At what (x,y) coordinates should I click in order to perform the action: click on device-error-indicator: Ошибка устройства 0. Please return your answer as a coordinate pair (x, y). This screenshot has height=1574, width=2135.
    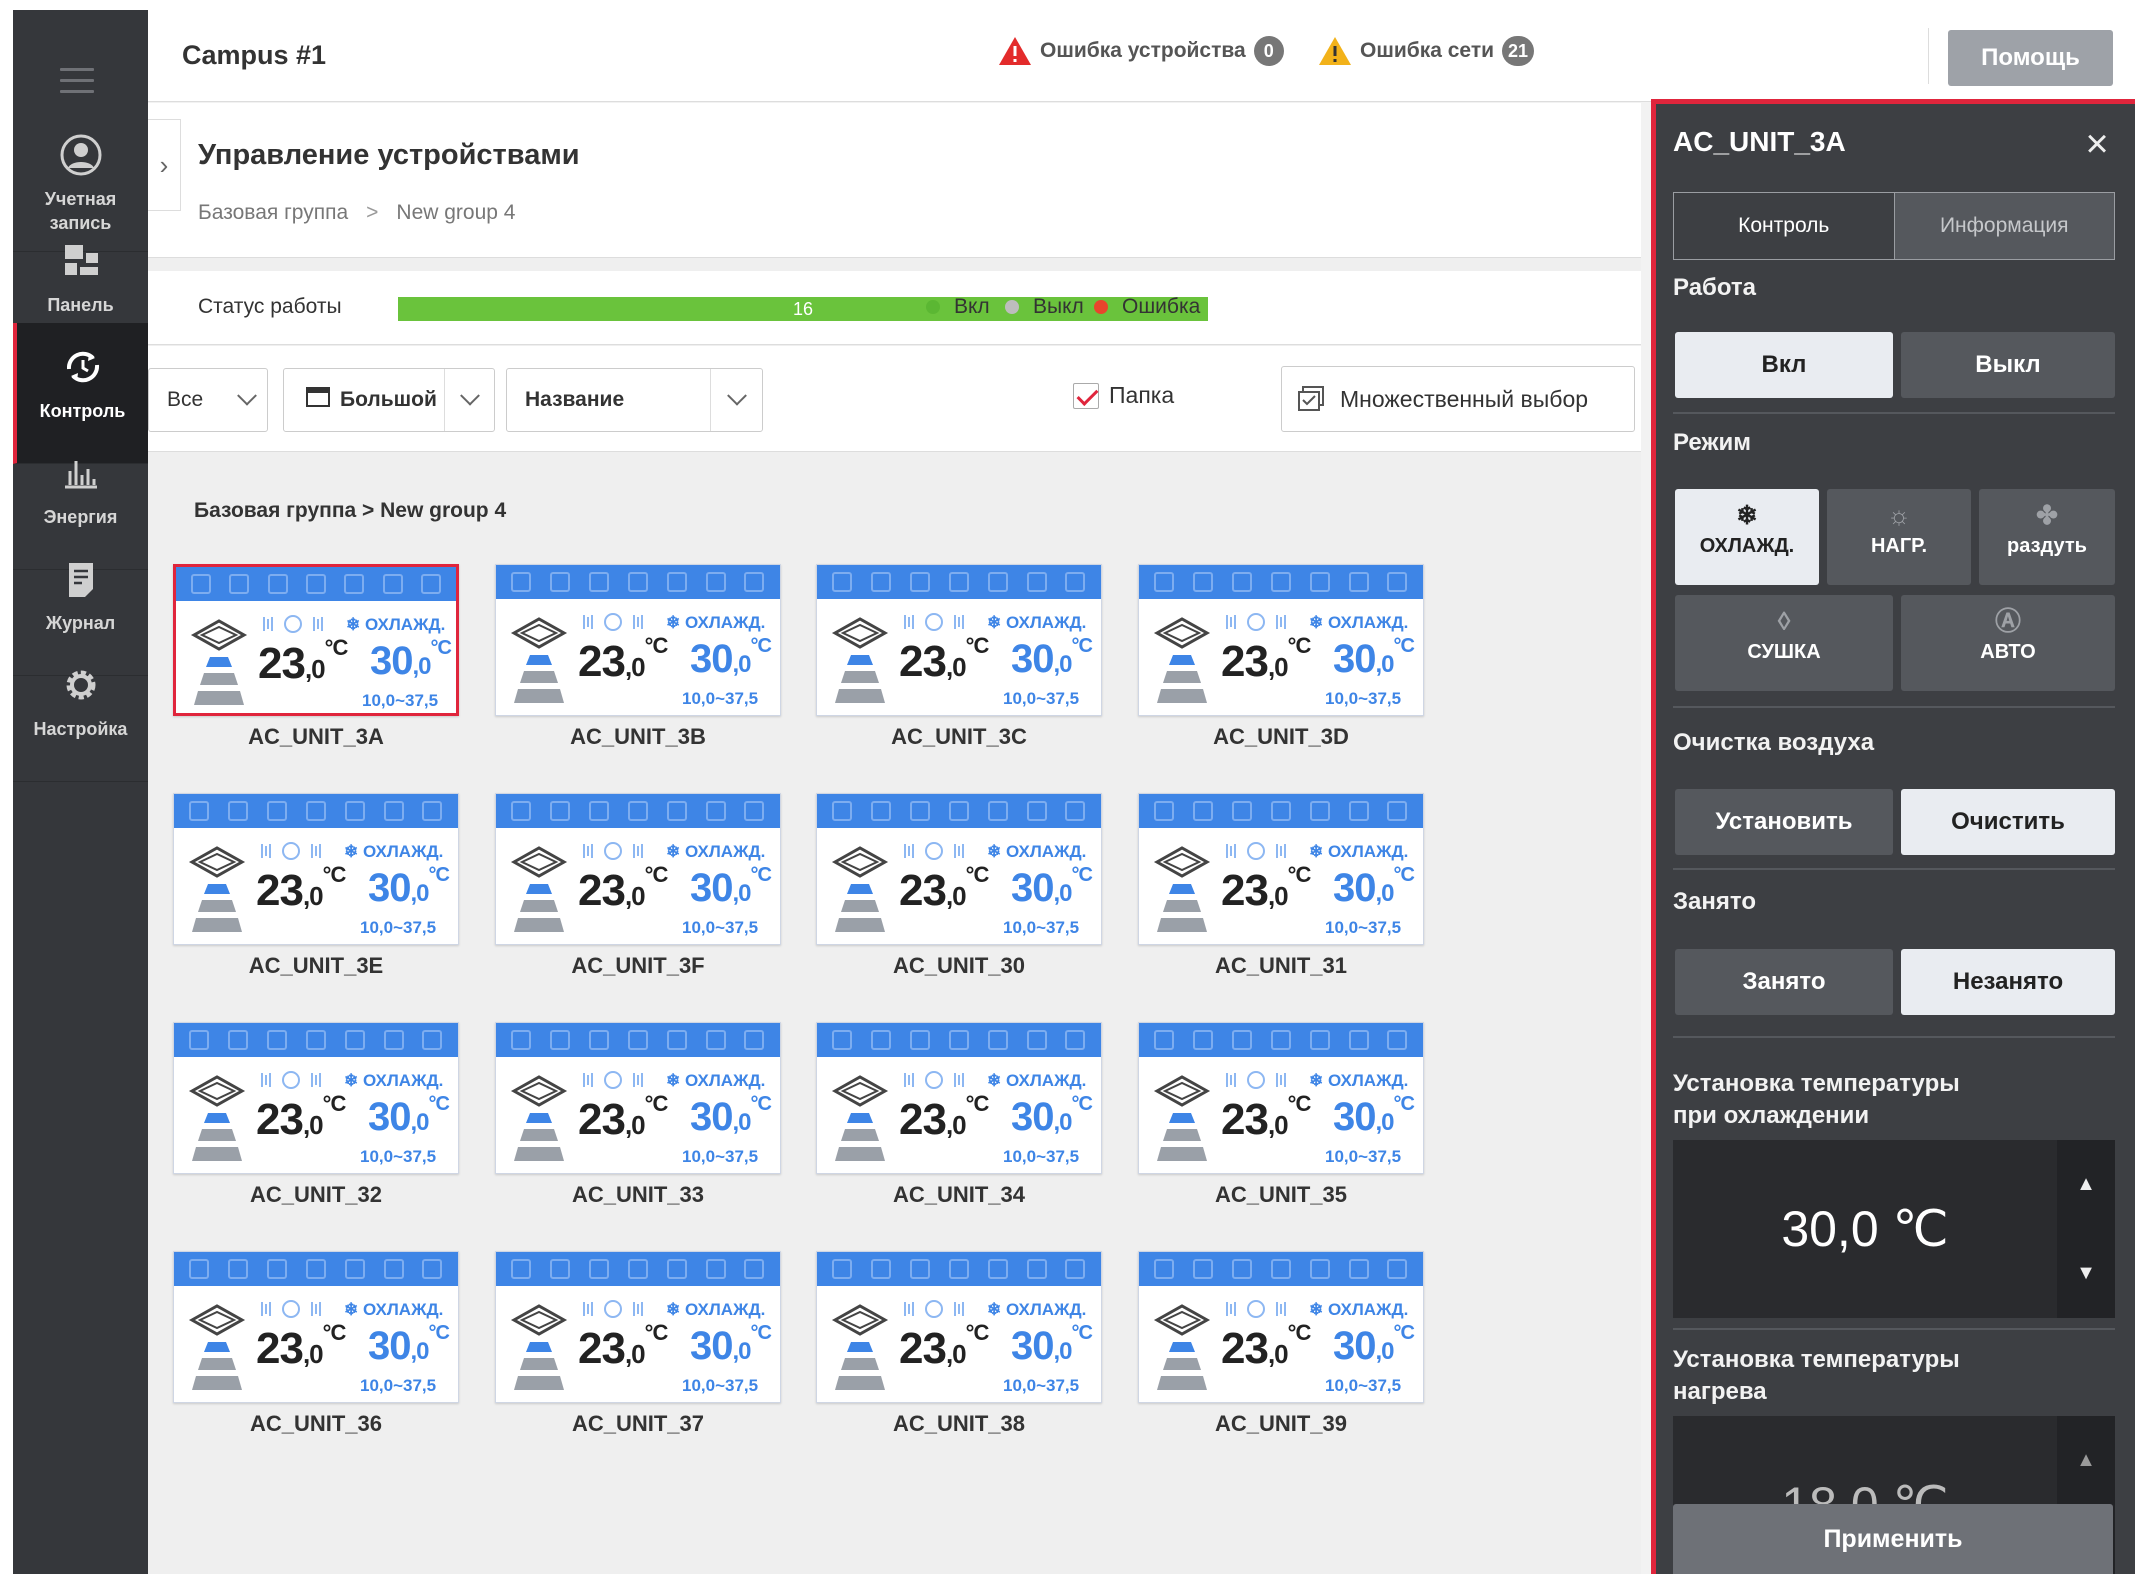
    Looking at the image, I should click on (1141, 51).